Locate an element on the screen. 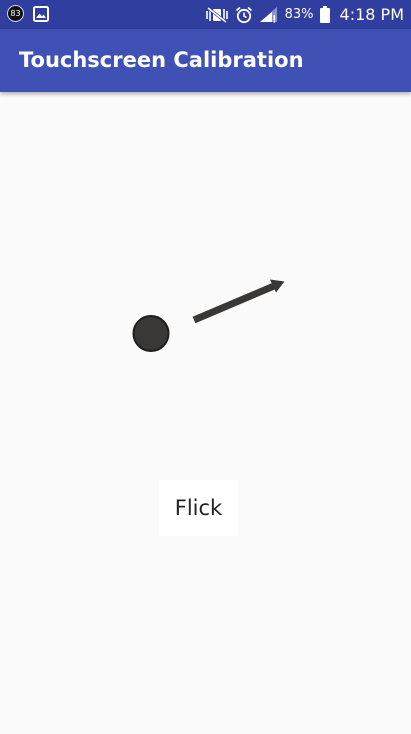  vibrate-mute-icon is located at coordinates (216, 14).